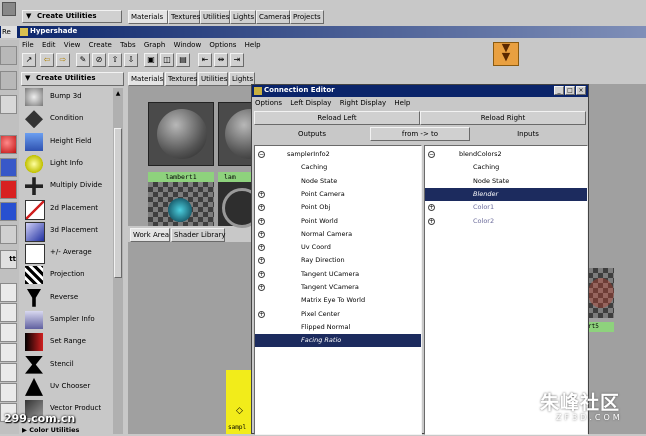 This screenshot has height=436, width=646. I want to click on left-tab-re: Re, so click(9, 32).